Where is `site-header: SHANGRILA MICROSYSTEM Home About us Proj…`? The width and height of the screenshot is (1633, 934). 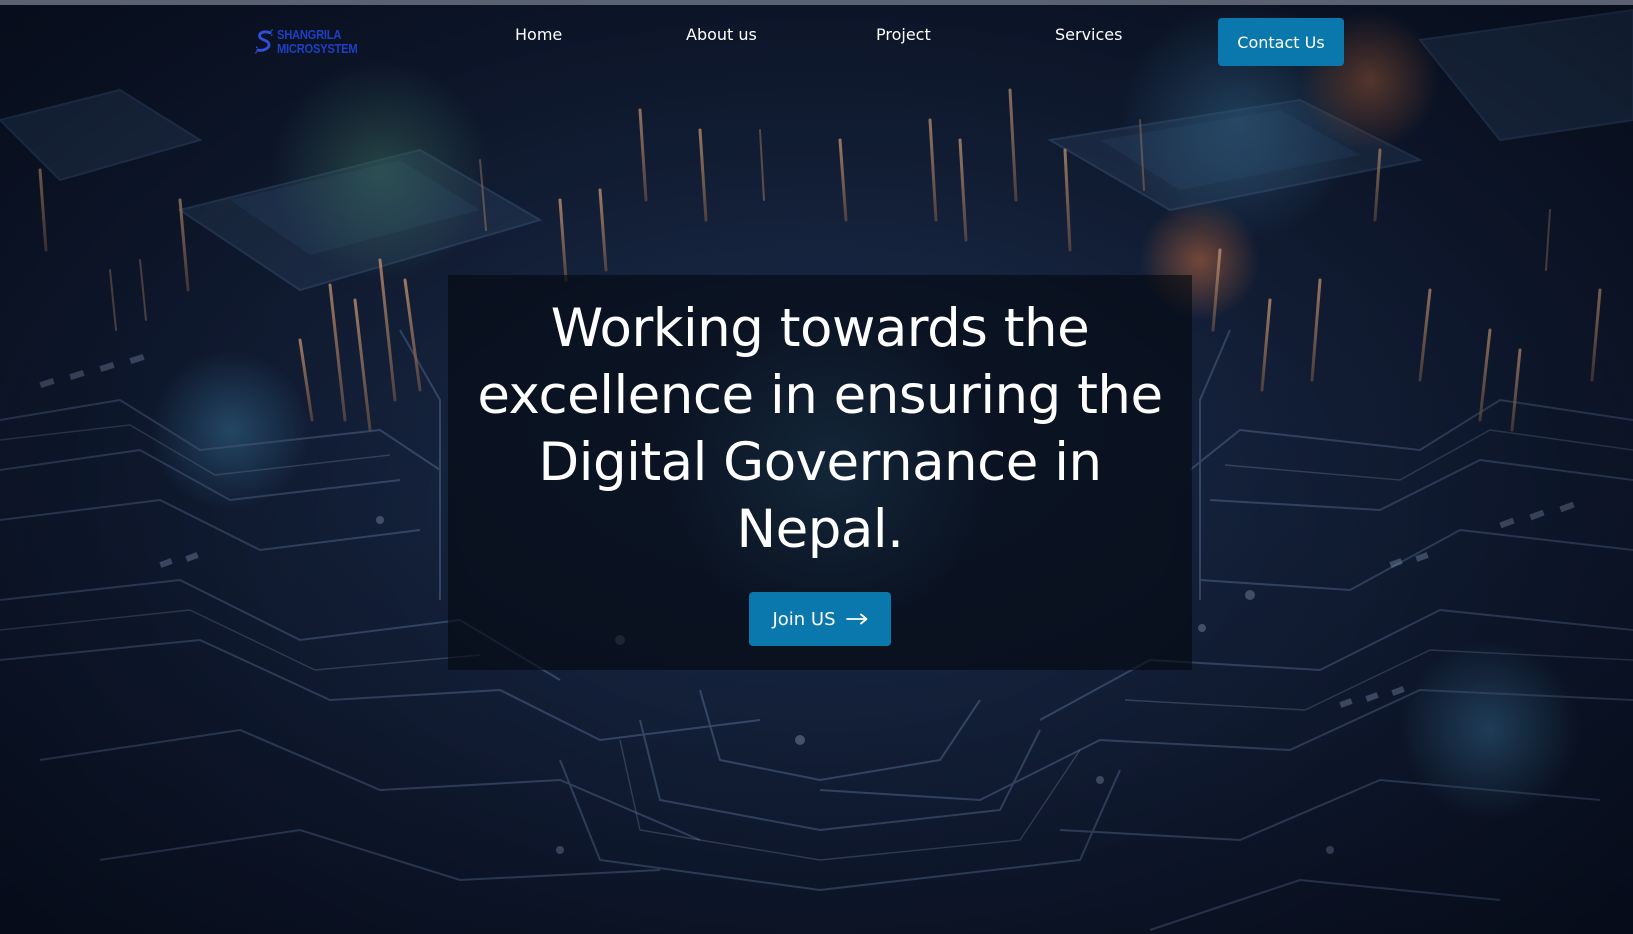
site-header: SHANGRILA MICROSYSTEM Home About us Proj… is located at coordinates (816, 44).